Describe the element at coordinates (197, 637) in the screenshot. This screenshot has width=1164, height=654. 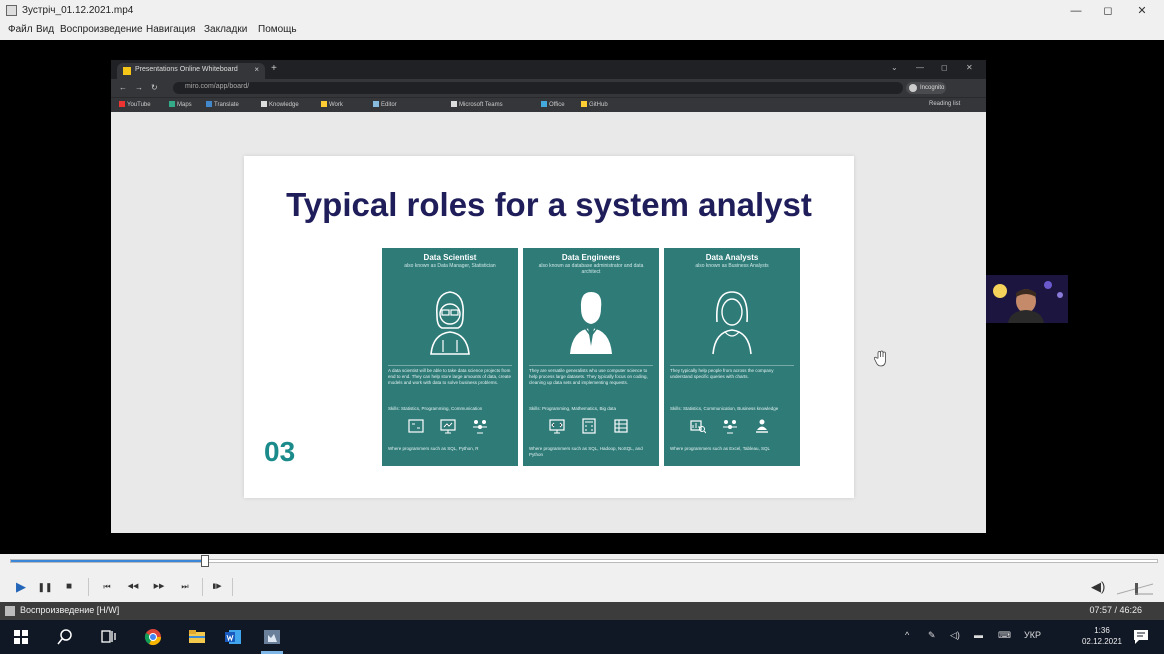
I see `file-explorer-icon` at that location.